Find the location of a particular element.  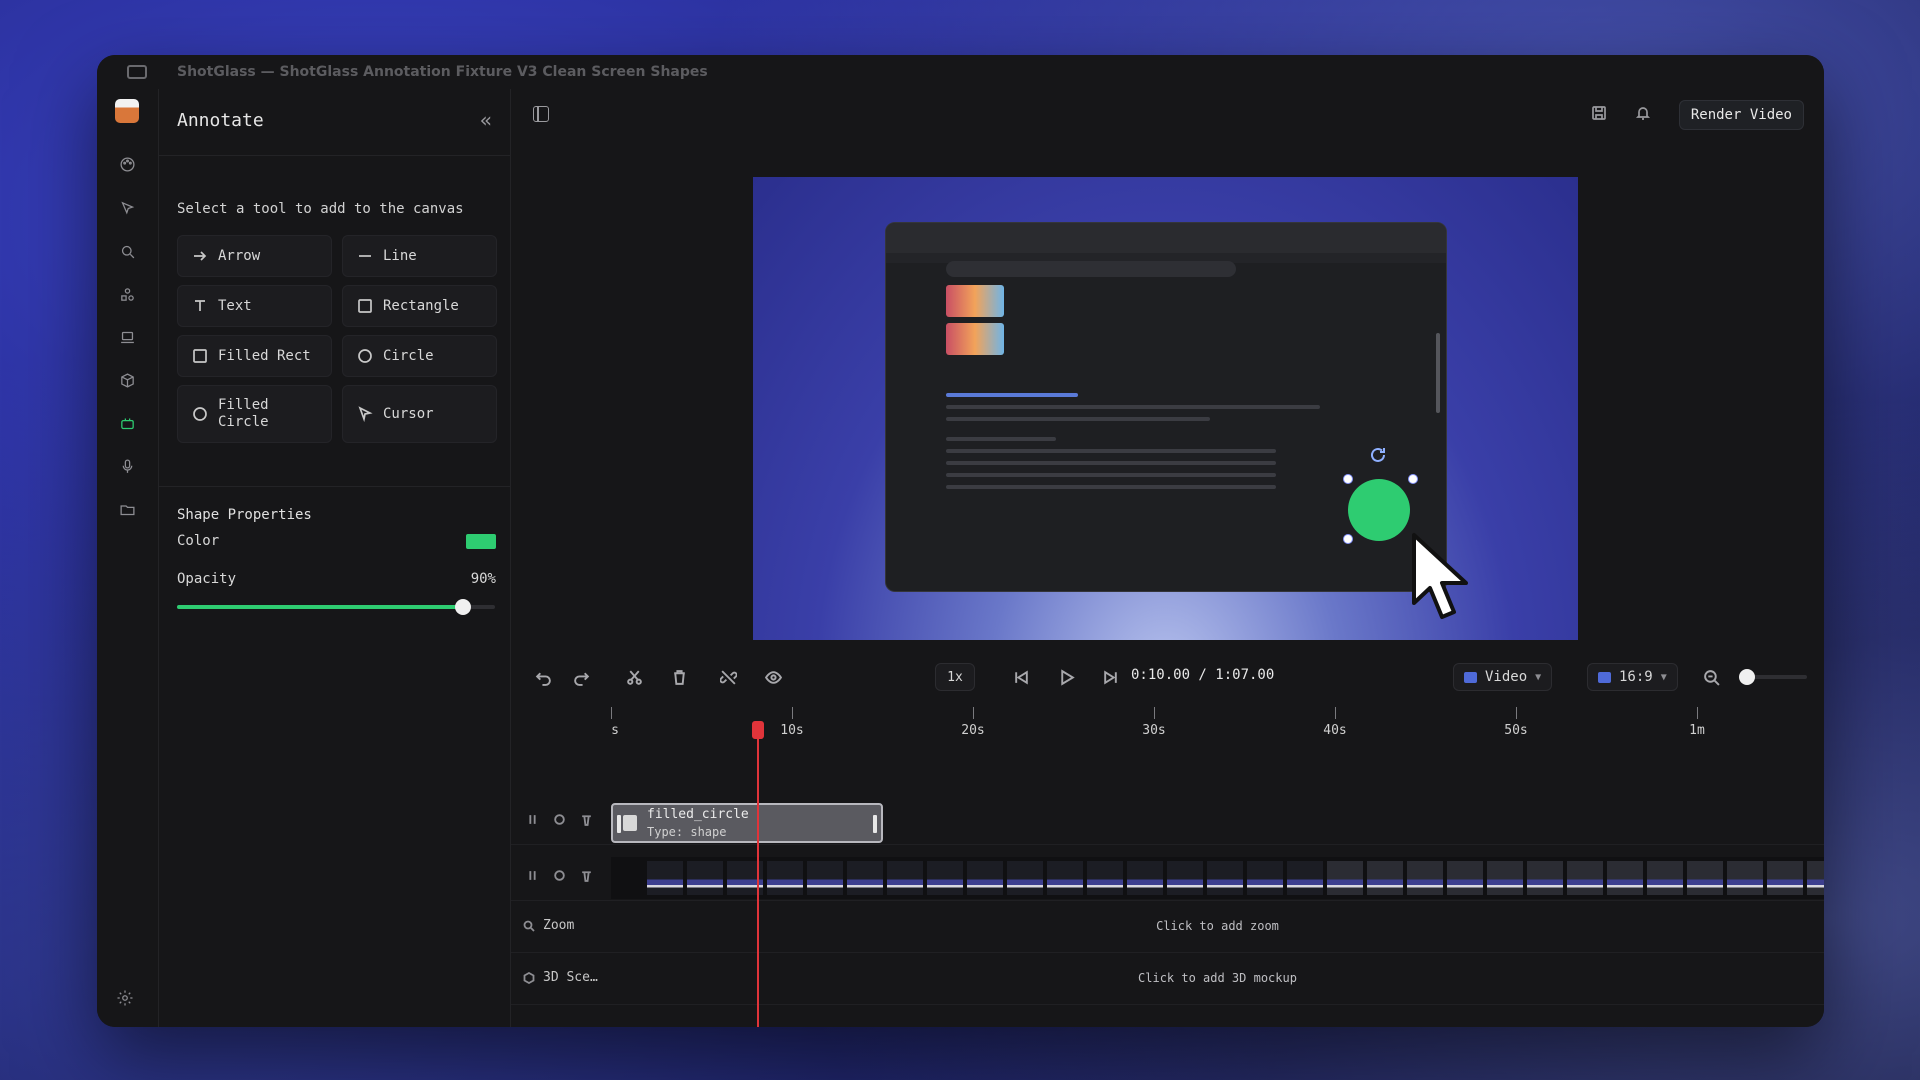

filled-rect-tool-button: Filled Rect is located at coordinates (254, 356).